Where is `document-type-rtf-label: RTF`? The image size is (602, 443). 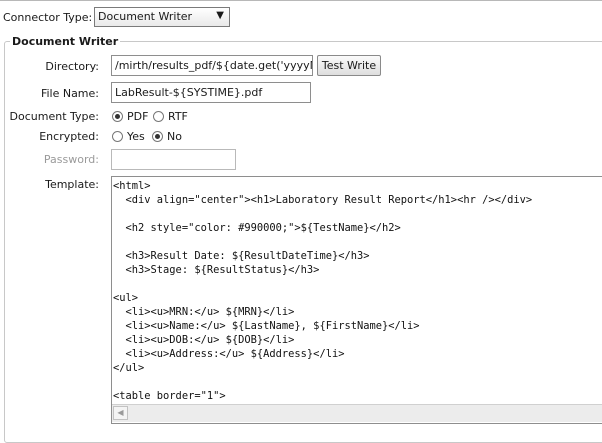 document-type-rtf-label: RTF is located at coordinates (178, 116).